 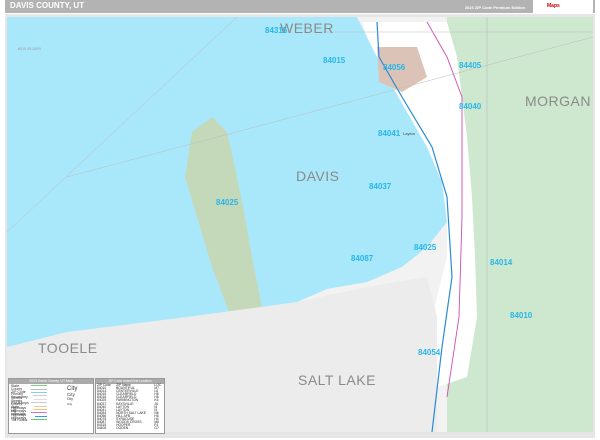 What do you see at coordinates (380, 186) in the screenshot?
I see `zip-label: 84037` at bounding box center [380, 186].